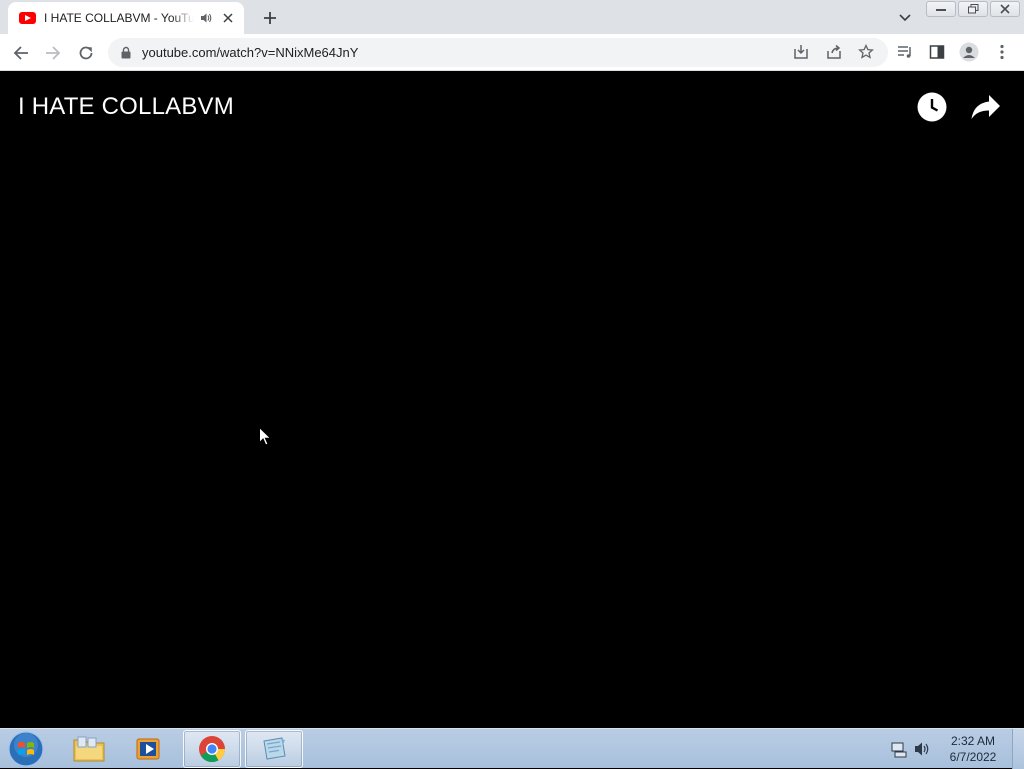  What do you see at coordinates (973, 741) in the screenshot?
I see `clock-time: 2:32 AM` at bounding box center [973, 741].